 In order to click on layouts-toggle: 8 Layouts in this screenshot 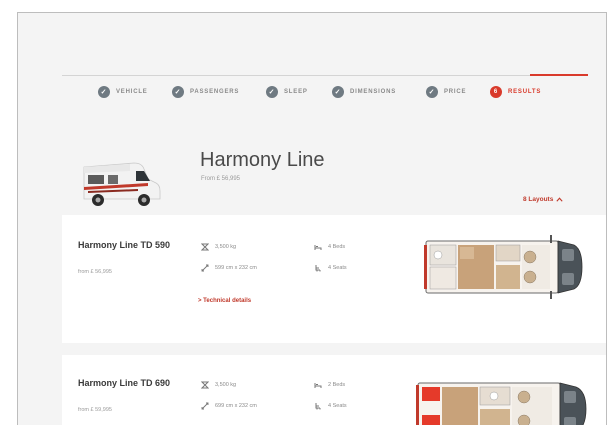, I will do `click(543, 199)`.